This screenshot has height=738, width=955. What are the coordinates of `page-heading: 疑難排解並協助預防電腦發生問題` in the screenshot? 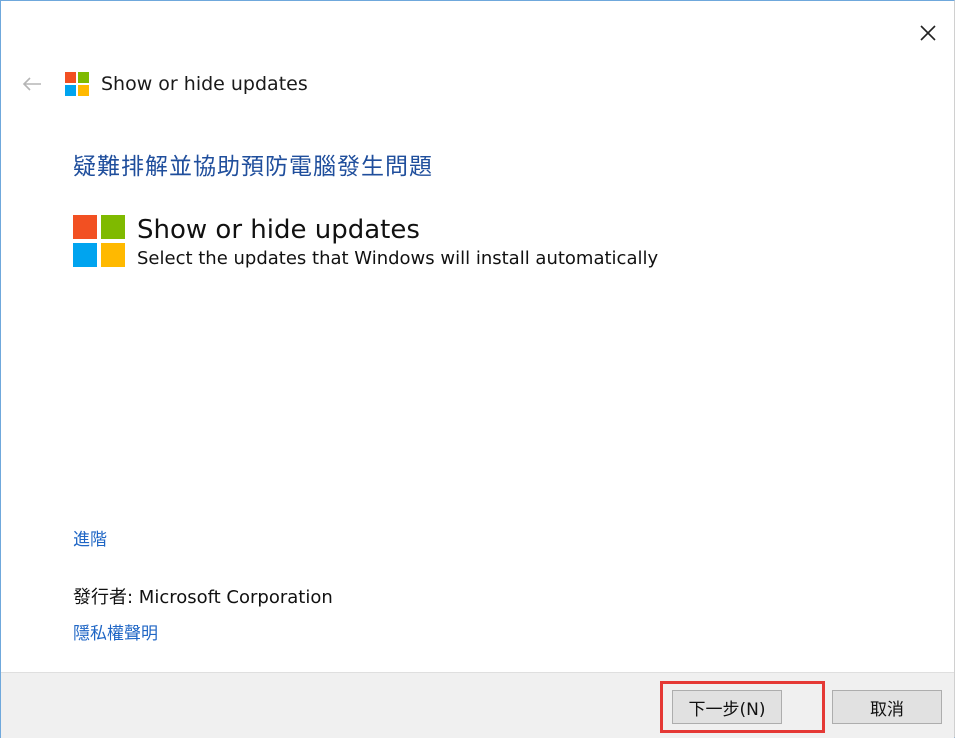 It's located at (253, 167).